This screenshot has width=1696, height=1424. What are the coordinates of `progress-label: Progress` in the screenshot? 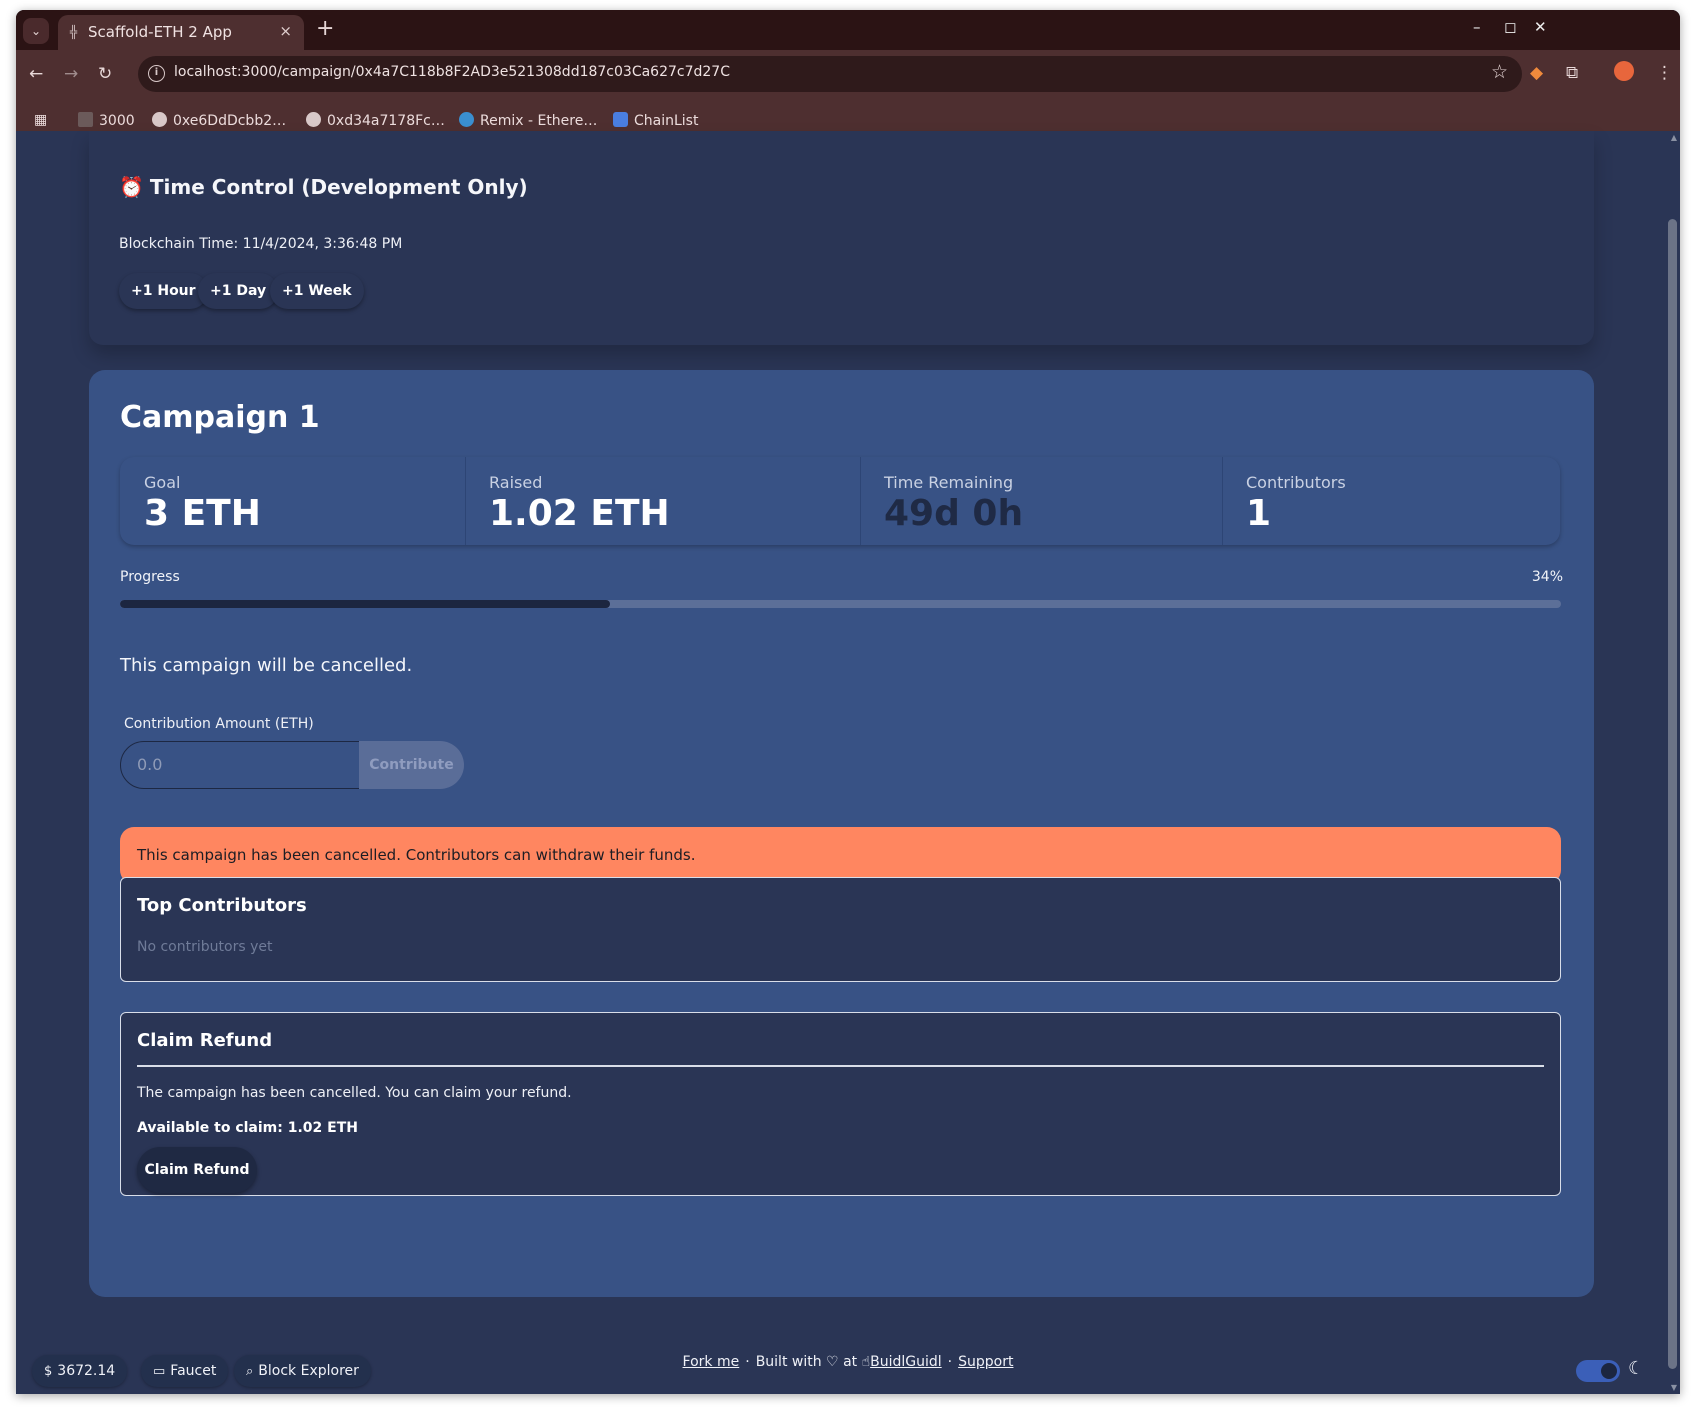 It's located at (150, 577).